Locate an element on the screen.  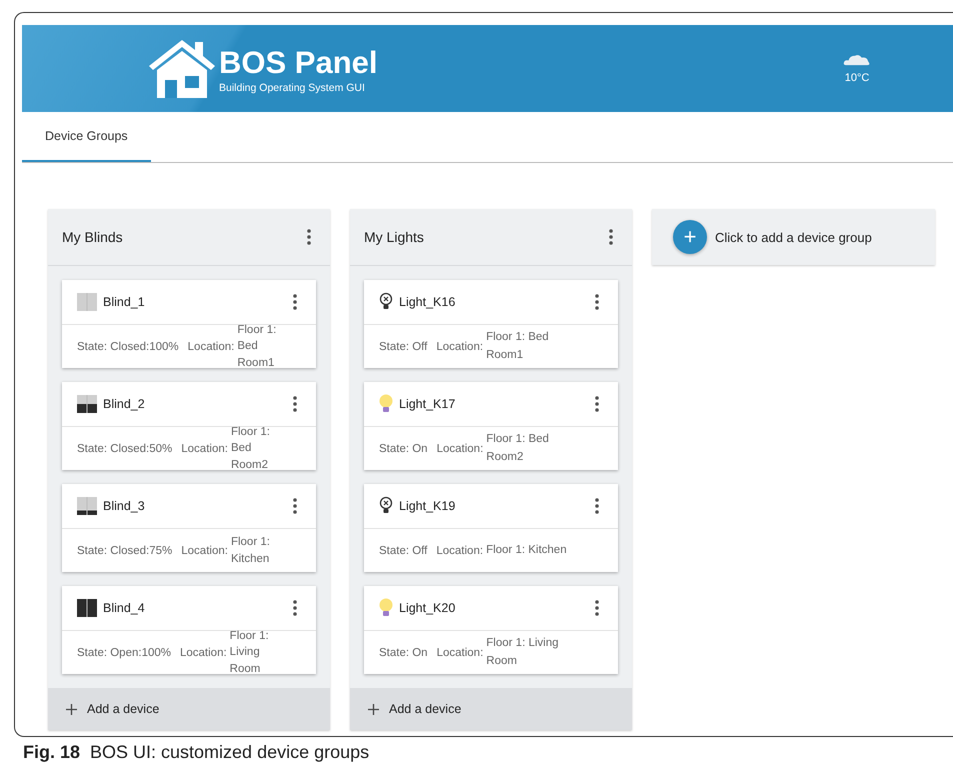
device-name: Light_K17 is located at coordinates (427, 404).